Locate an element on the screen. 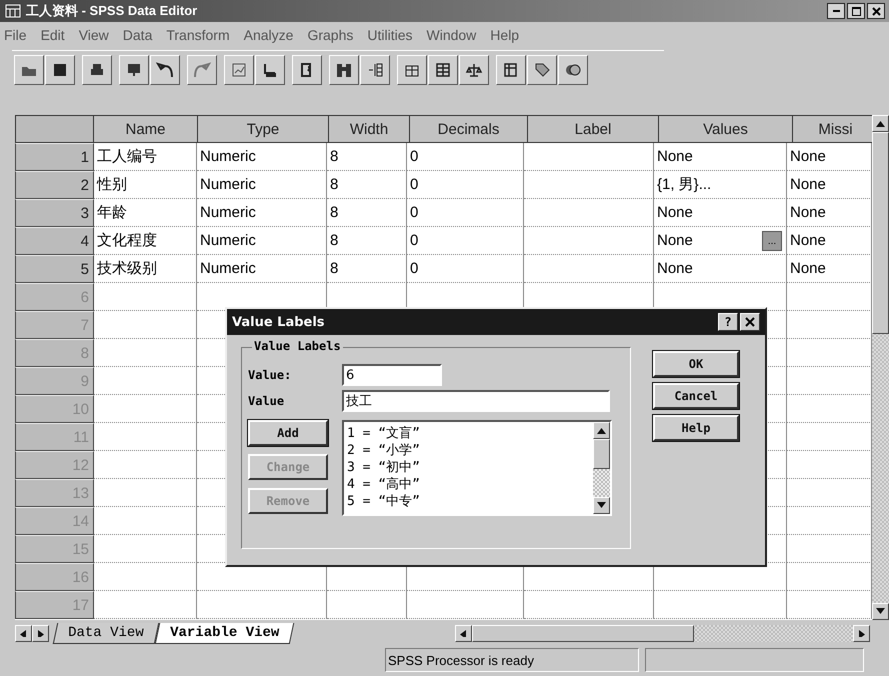  chart-icon is located at coordinates (239, 70).